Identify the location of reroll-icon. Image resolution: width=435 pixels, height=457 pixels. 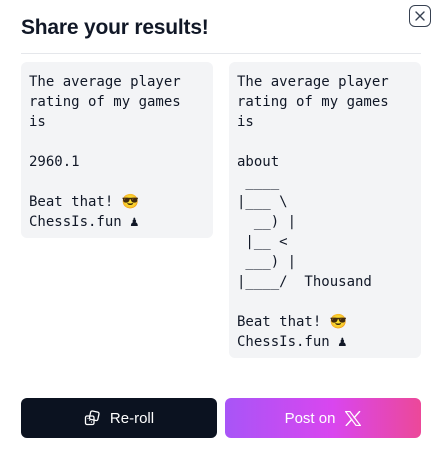
(92, 418).